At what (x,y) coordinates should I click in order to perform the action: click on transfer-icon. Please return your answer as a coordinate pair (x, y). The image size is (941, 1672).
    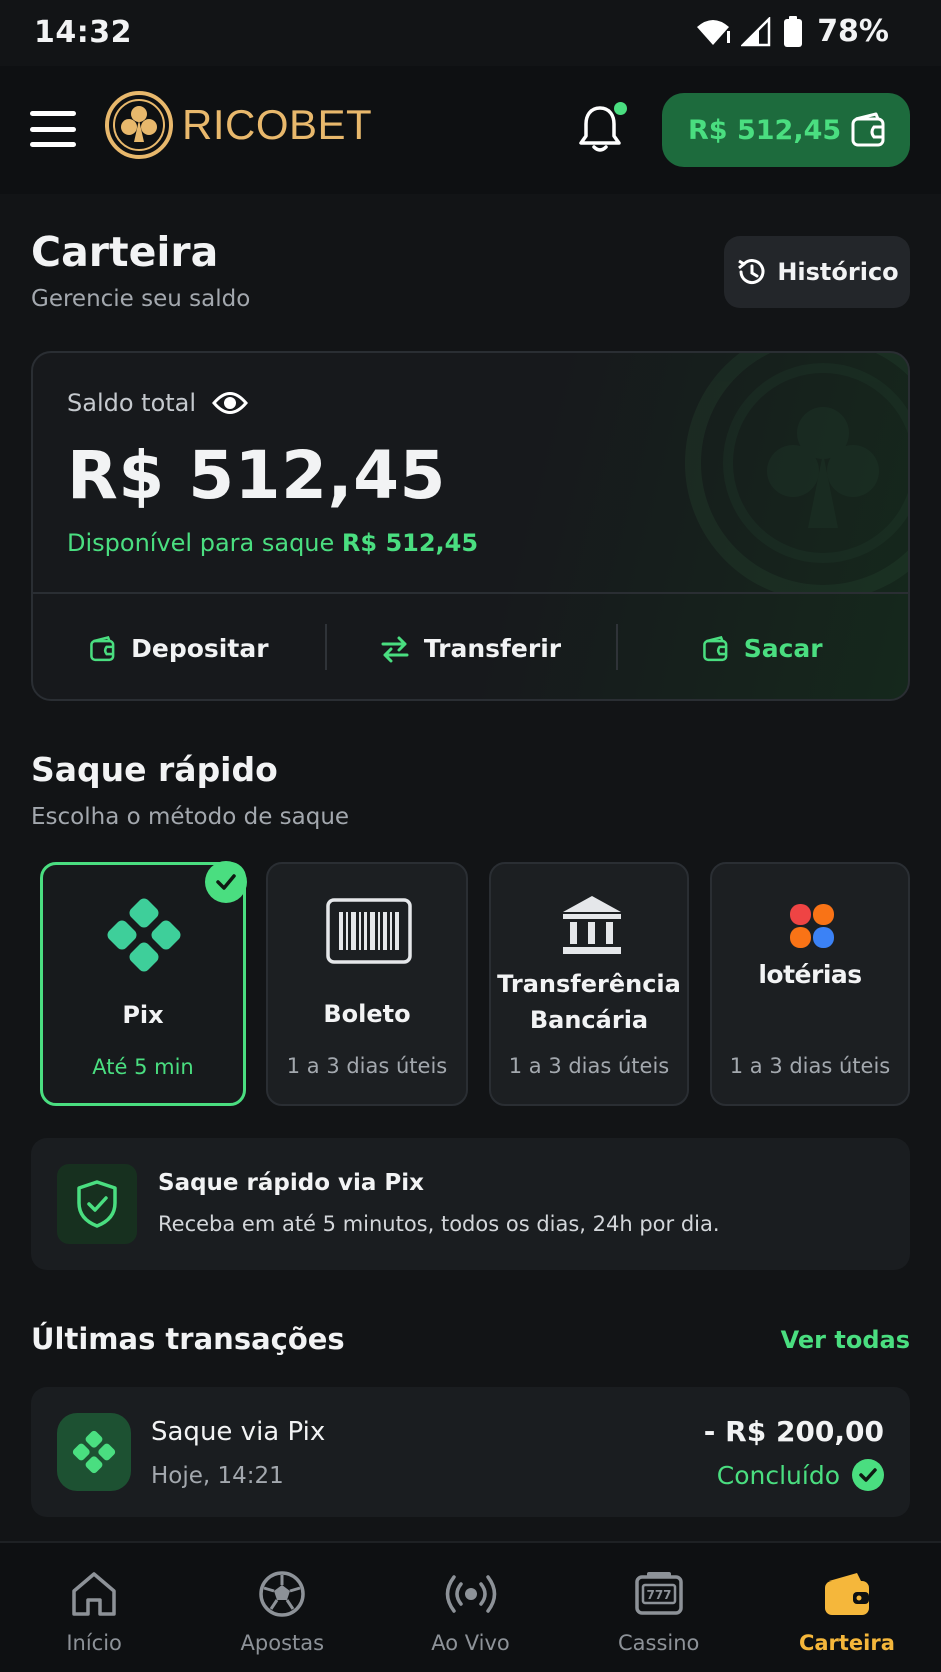
    Looking at the image, I should click on (395, 649).